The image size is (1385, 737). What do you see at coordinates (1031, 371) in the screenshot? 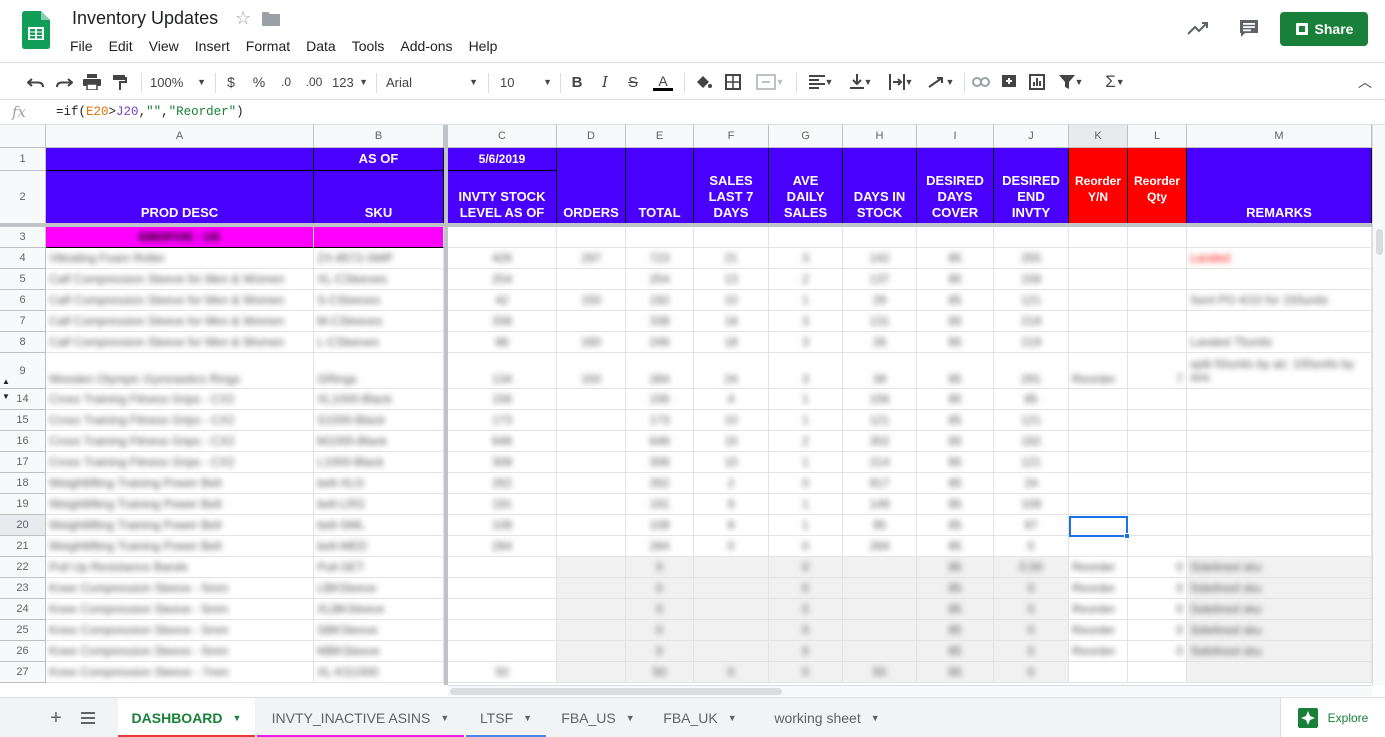
I see `table-cell: 291` at bounding box center [1031, 371].